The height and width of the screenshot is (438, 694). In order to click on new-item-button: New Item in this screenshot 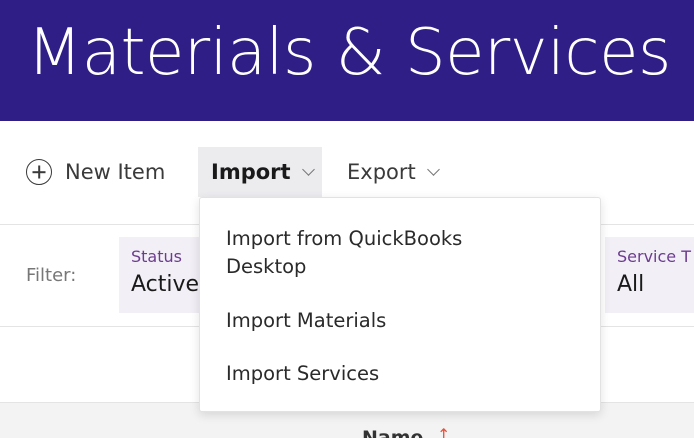, I will do `click(95, 172)`.